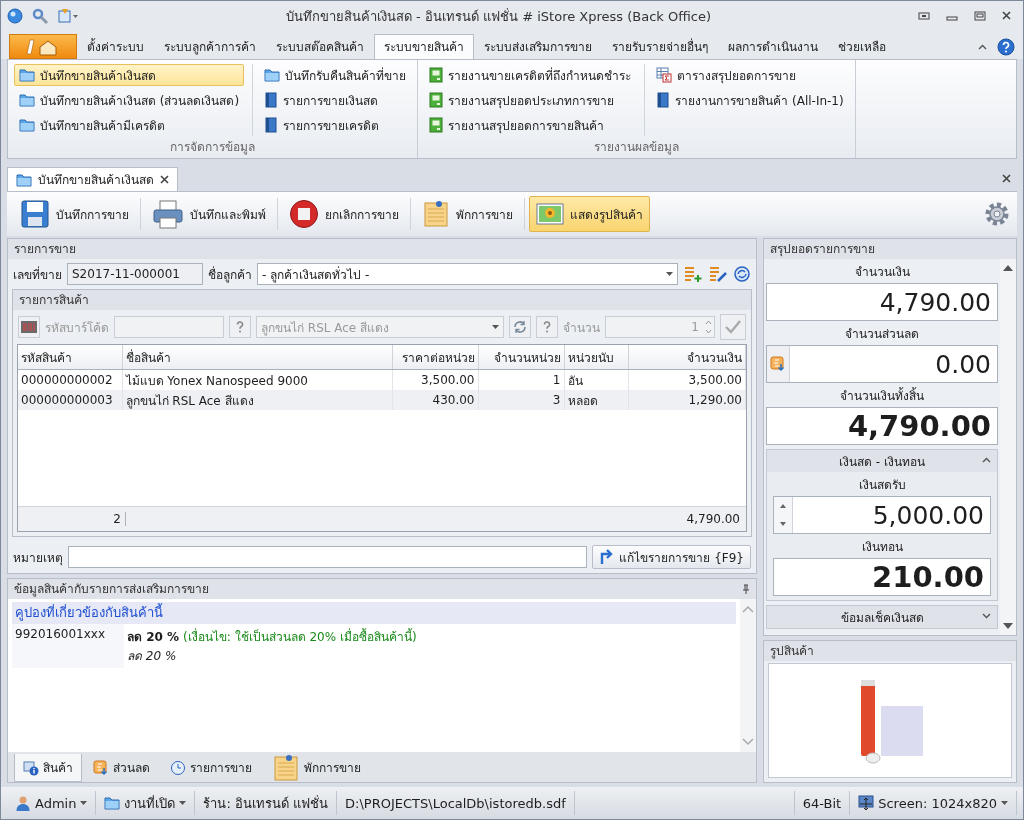  Describe the element at coordinates (129, 75) in the screenshot. I see `ribbon-item: บันทึกขายสินค้าเงินสด` at that location.